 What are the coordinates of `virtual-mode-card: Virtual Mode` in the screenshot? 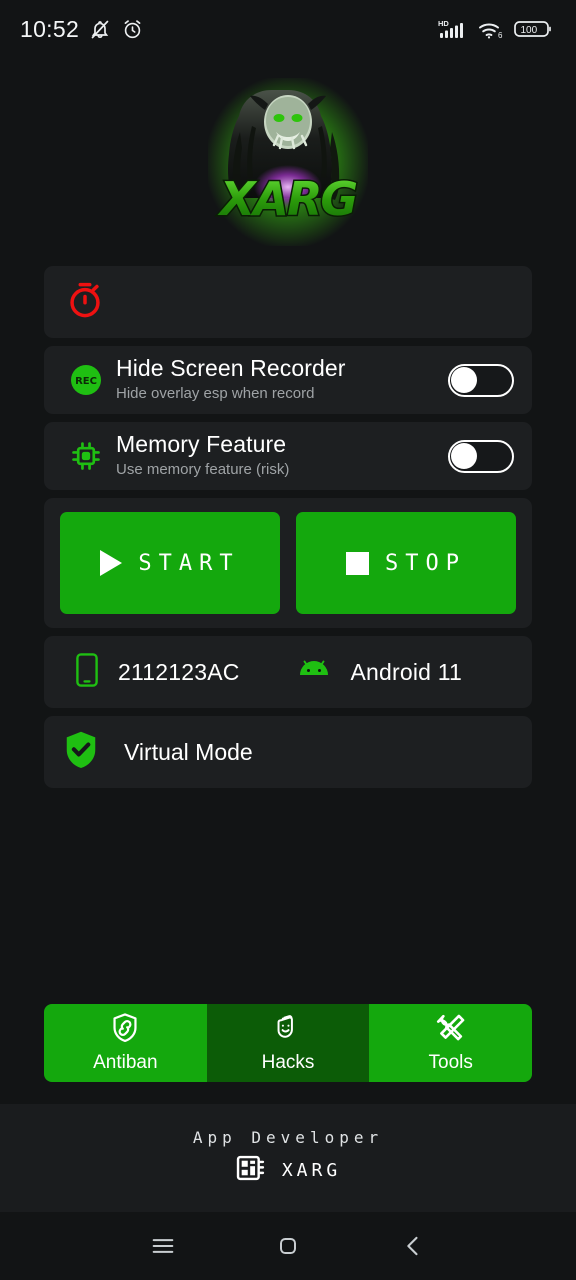 It's located at (288, 752).